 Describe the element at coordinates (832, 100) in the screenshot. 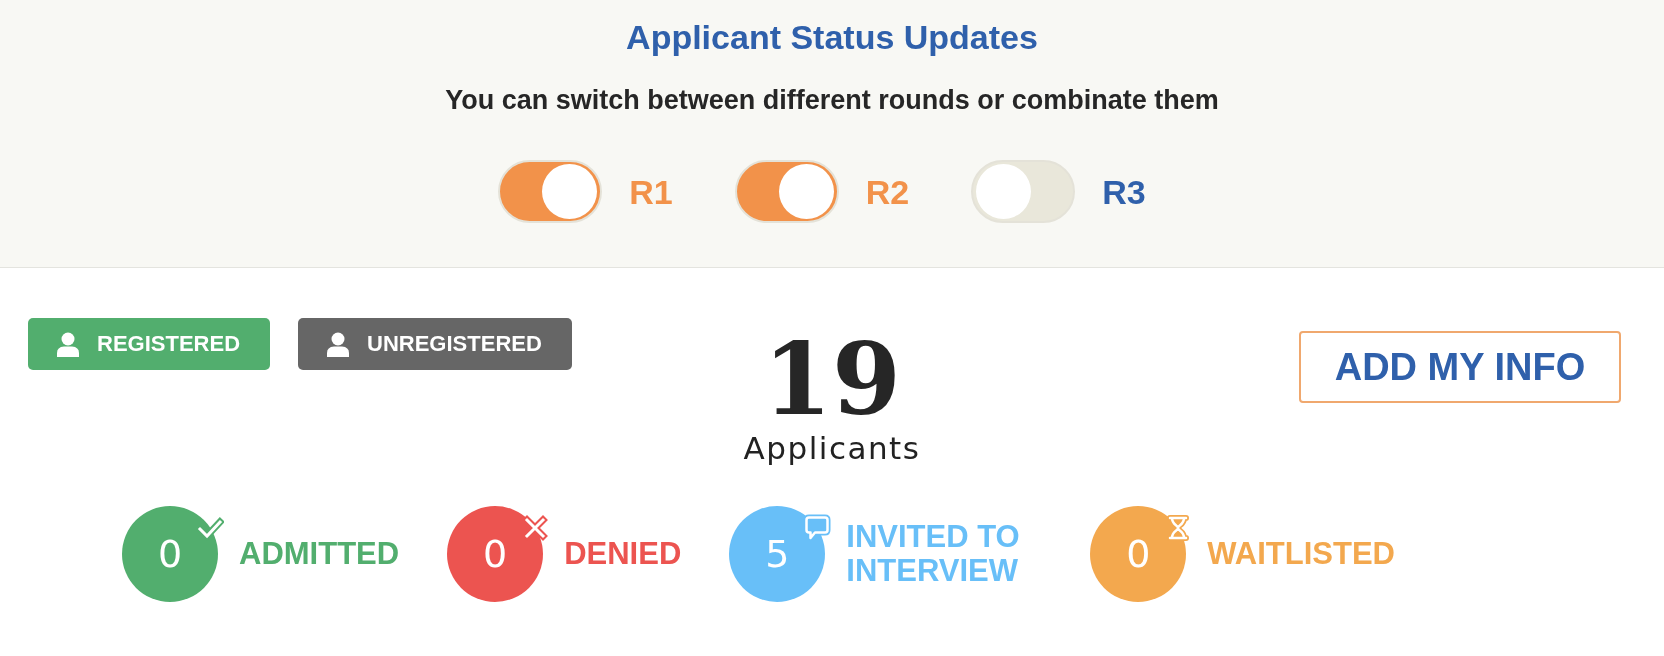

I see `page-subtitle: You can switch between different rounds or combinate them` at that location.